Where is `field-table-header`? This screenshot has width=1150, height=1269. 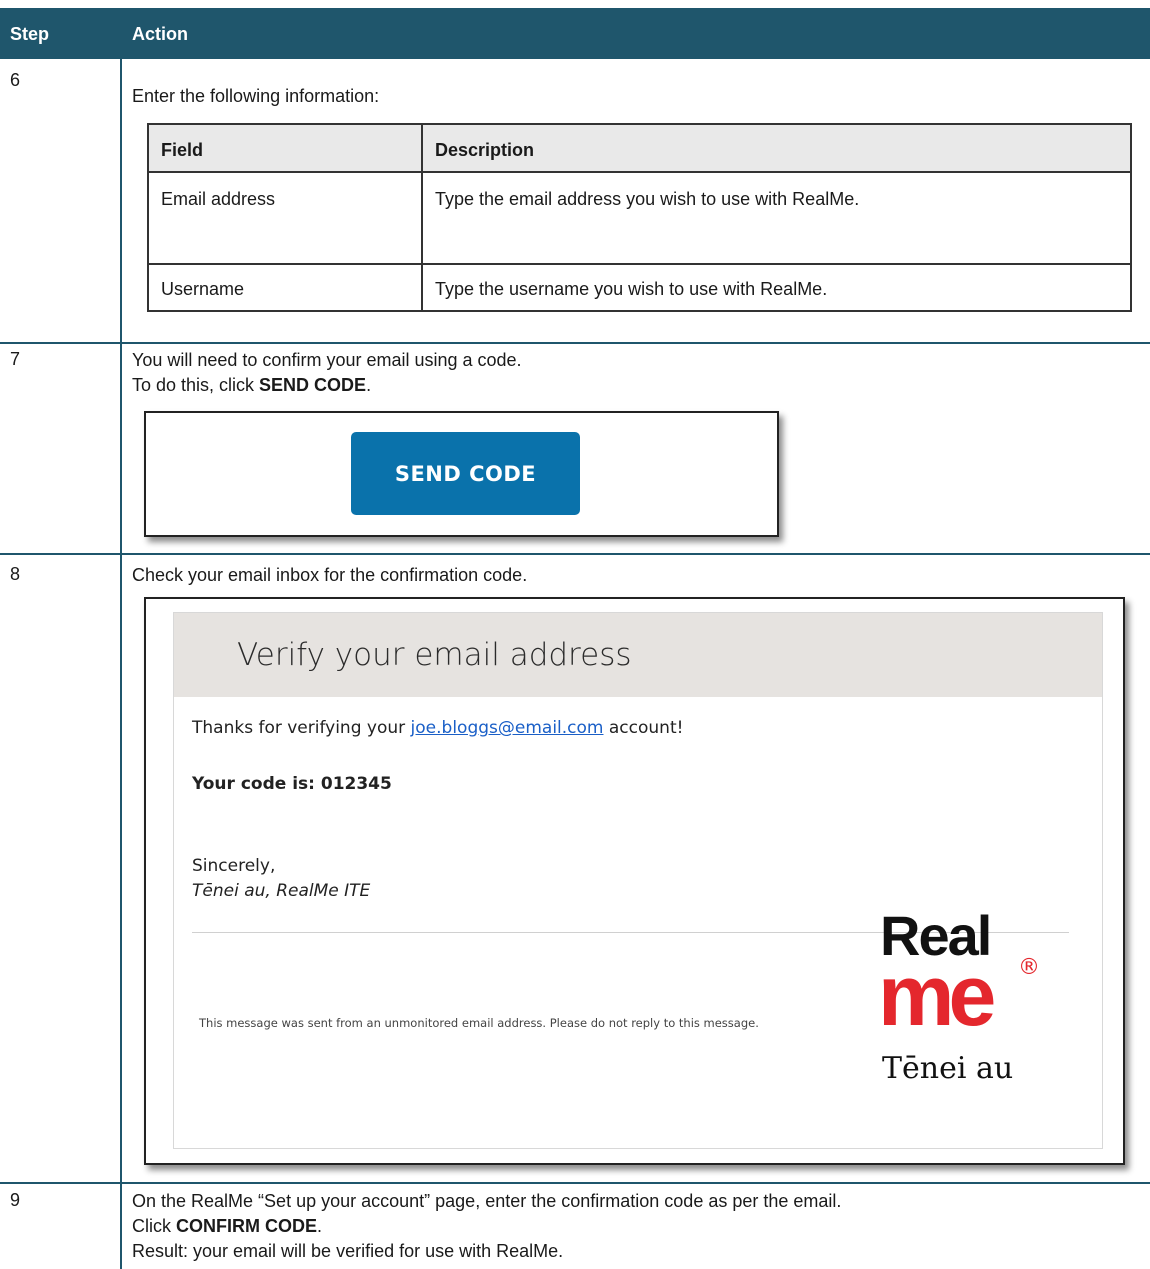 field-table-header is located at coordinates (639, 149).